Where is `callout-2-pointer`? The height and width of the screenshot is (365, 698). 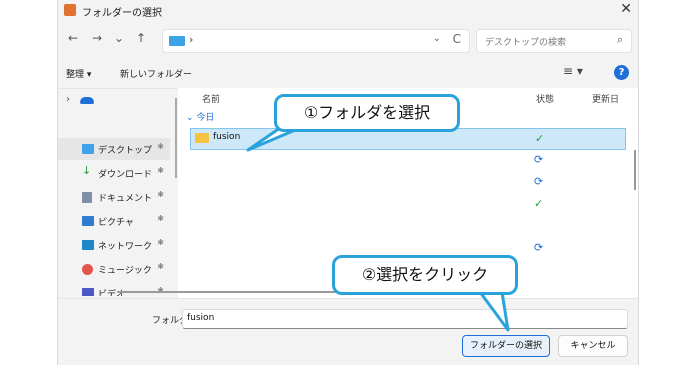 callout-2-pointer is located at coordinates (494, 311).